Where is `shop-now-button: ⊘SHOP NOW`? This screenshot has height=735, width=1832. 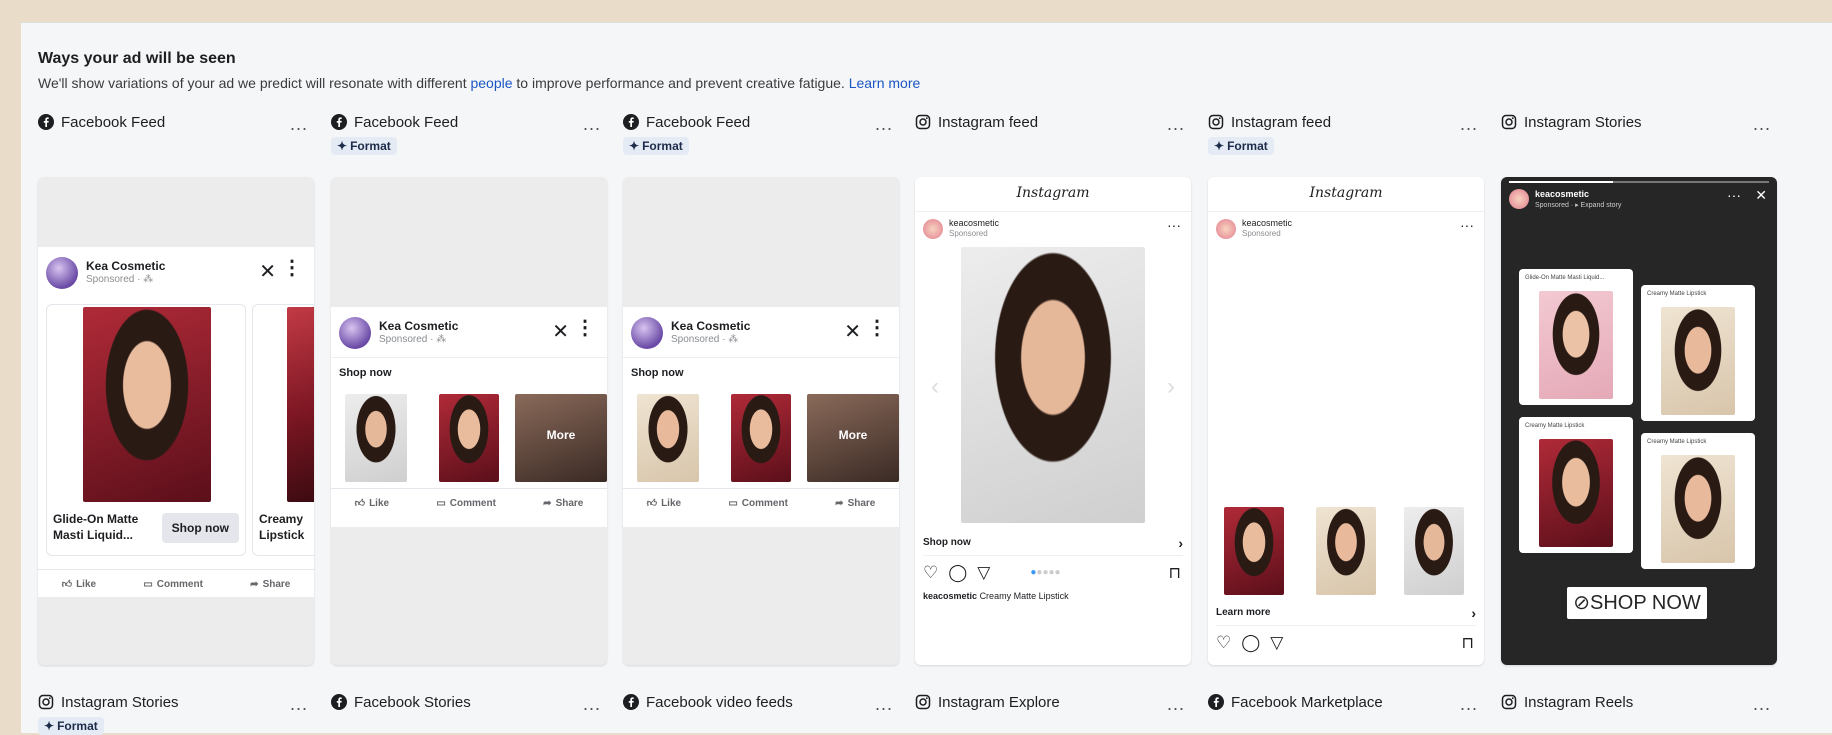 shop-now-button: ⊘SHOP NOW is located at coordinates (1637, 603).